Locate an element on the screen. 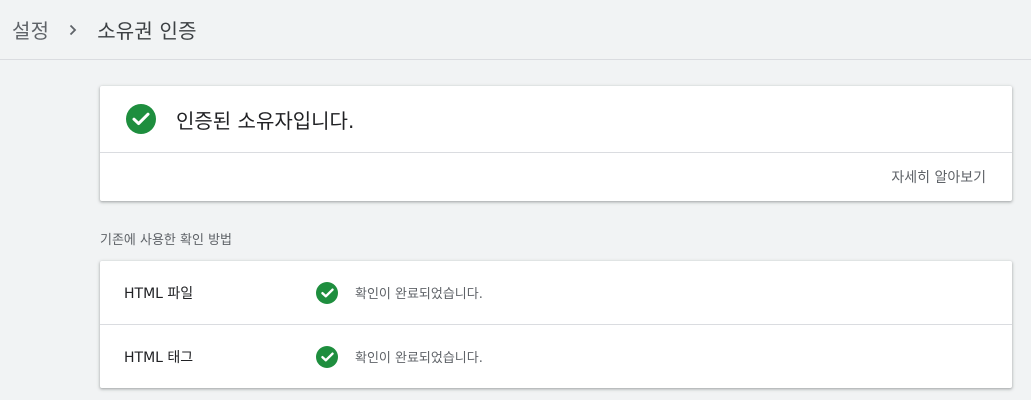 This screenshot has width=1031, height=400. method-name: HTML 태그 is located at coordinates (159, 357).